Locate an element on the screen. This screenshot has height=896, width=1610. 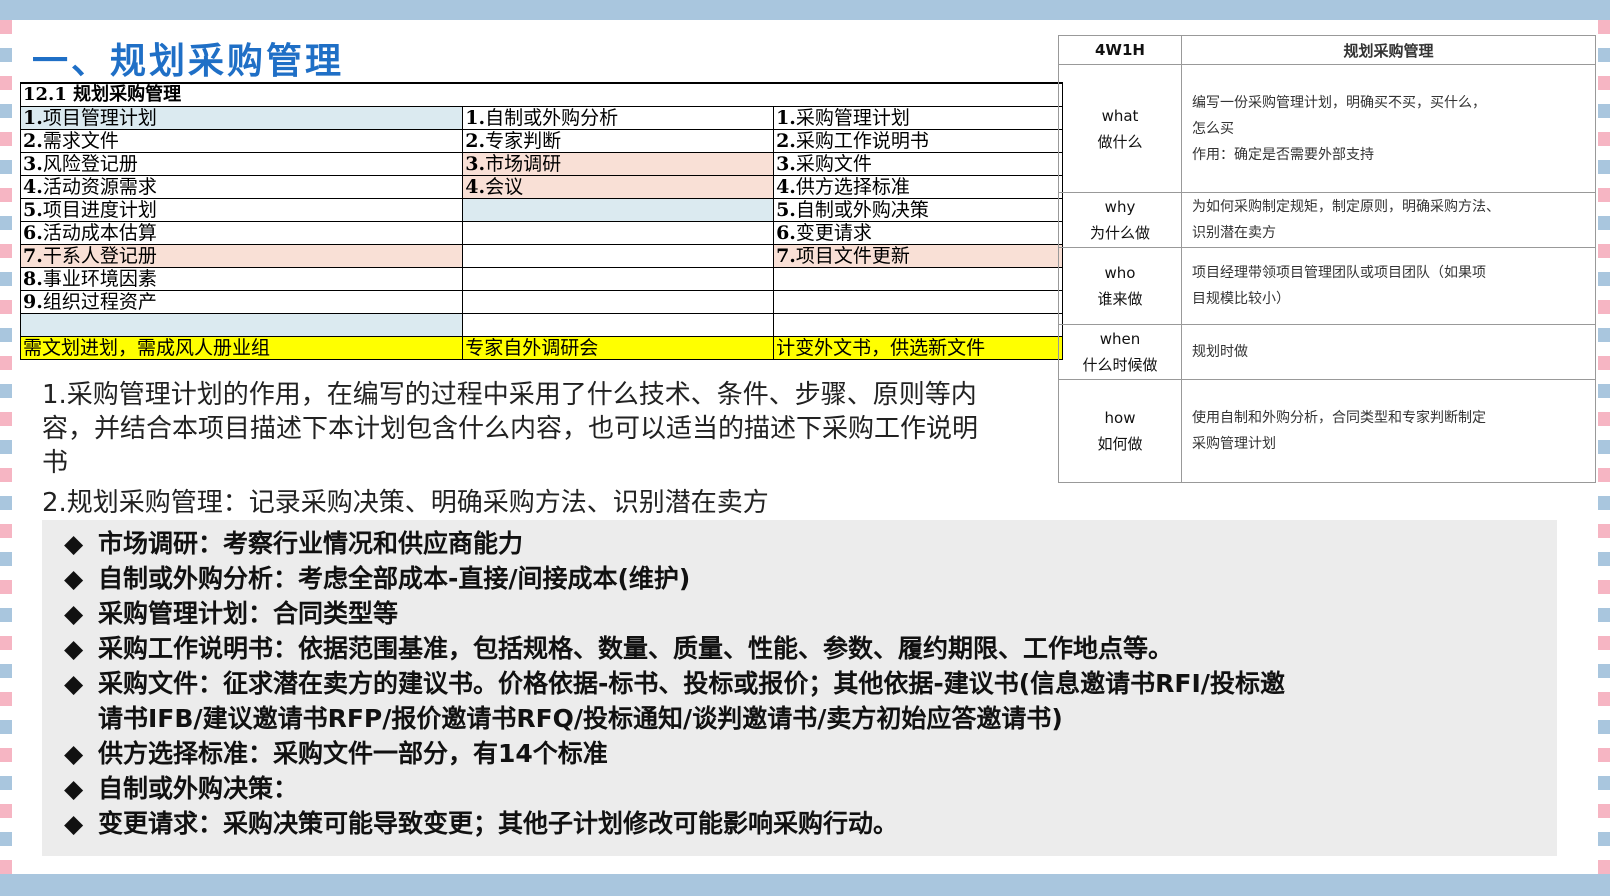
frame-top is located at coordinates (805, 10).